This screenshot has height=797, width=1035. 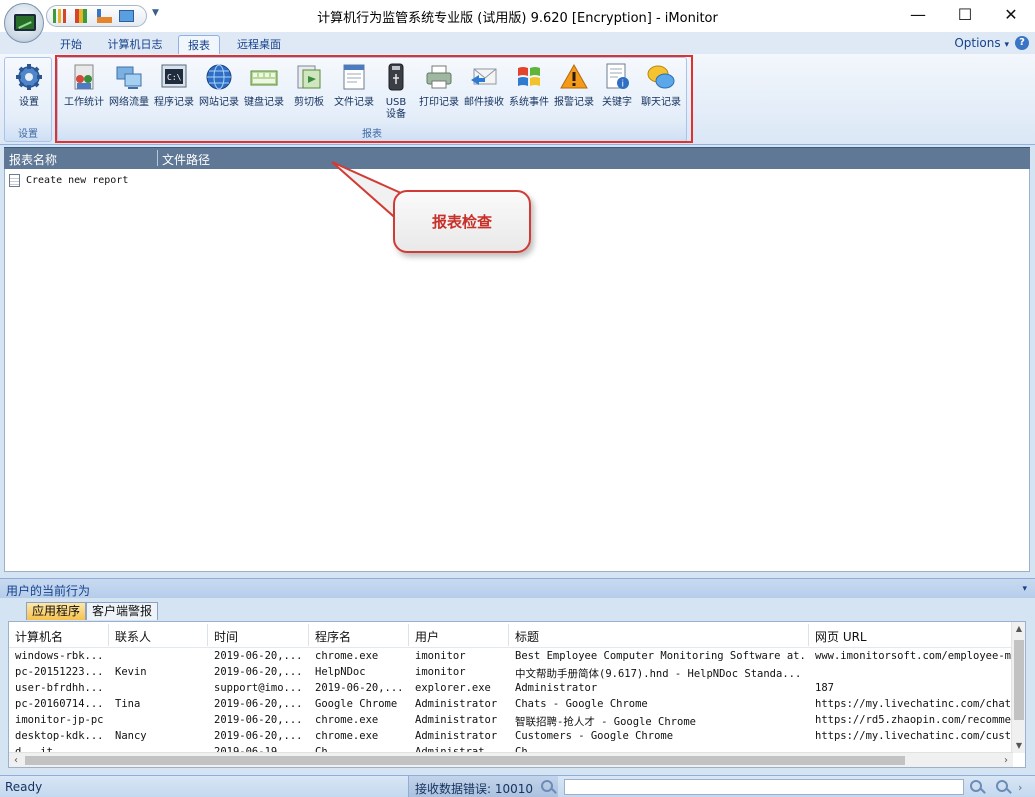 I want to click on report-label: 打印记录, so click(x=439, y=102).